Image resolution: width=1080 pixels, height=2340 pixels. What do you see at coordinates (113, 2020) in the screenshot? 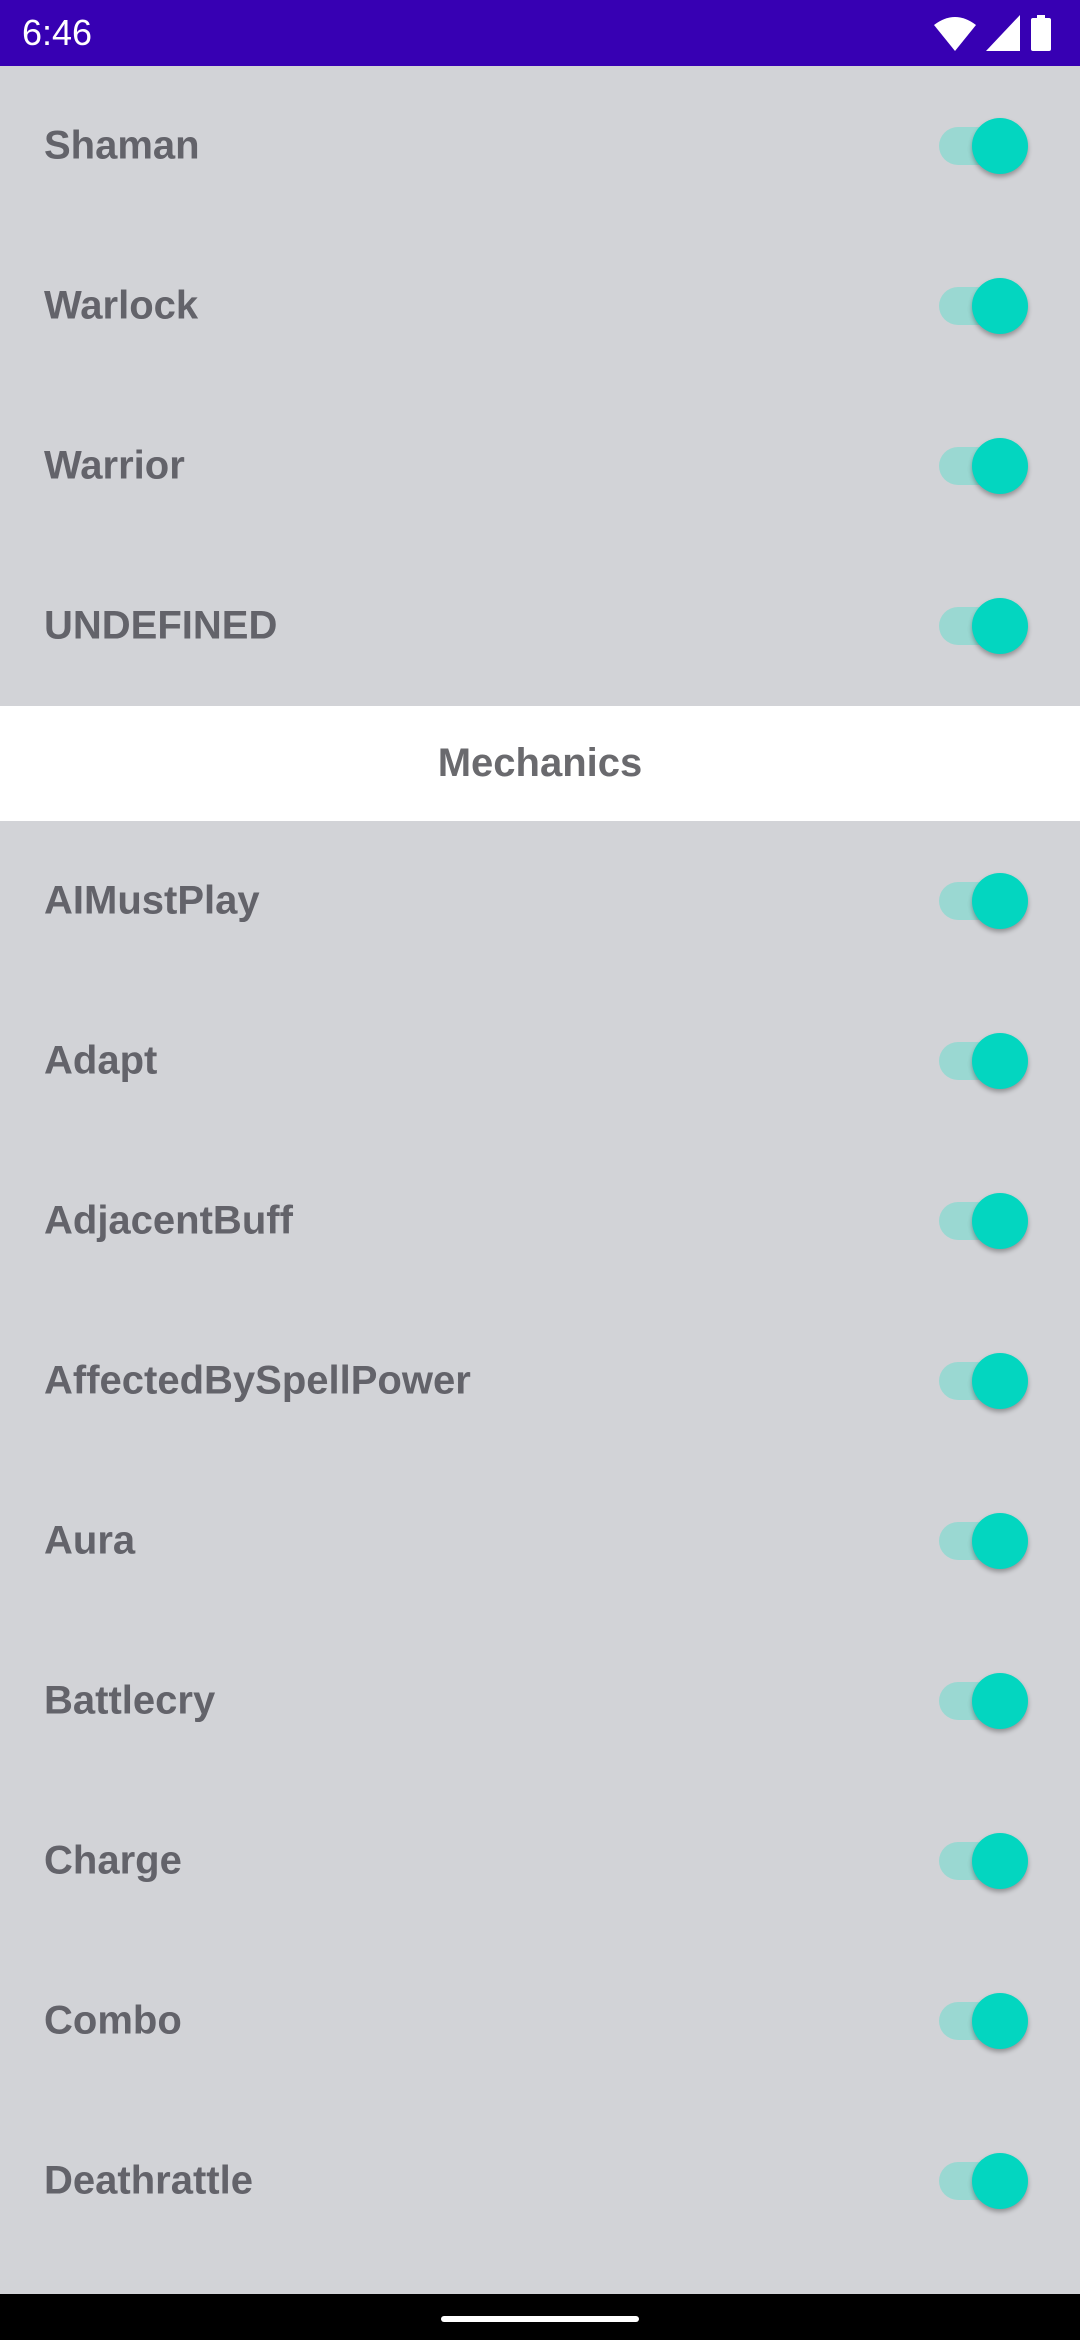
I see `item-label: Combo` at bounding box center [113, 2020].